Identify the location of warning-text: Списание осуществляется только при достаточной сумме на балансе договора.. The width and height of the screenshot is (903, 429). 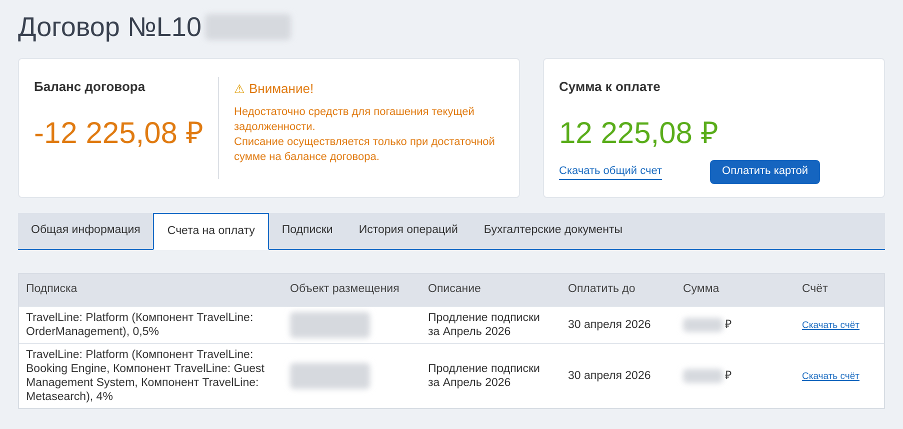
(365, 149).